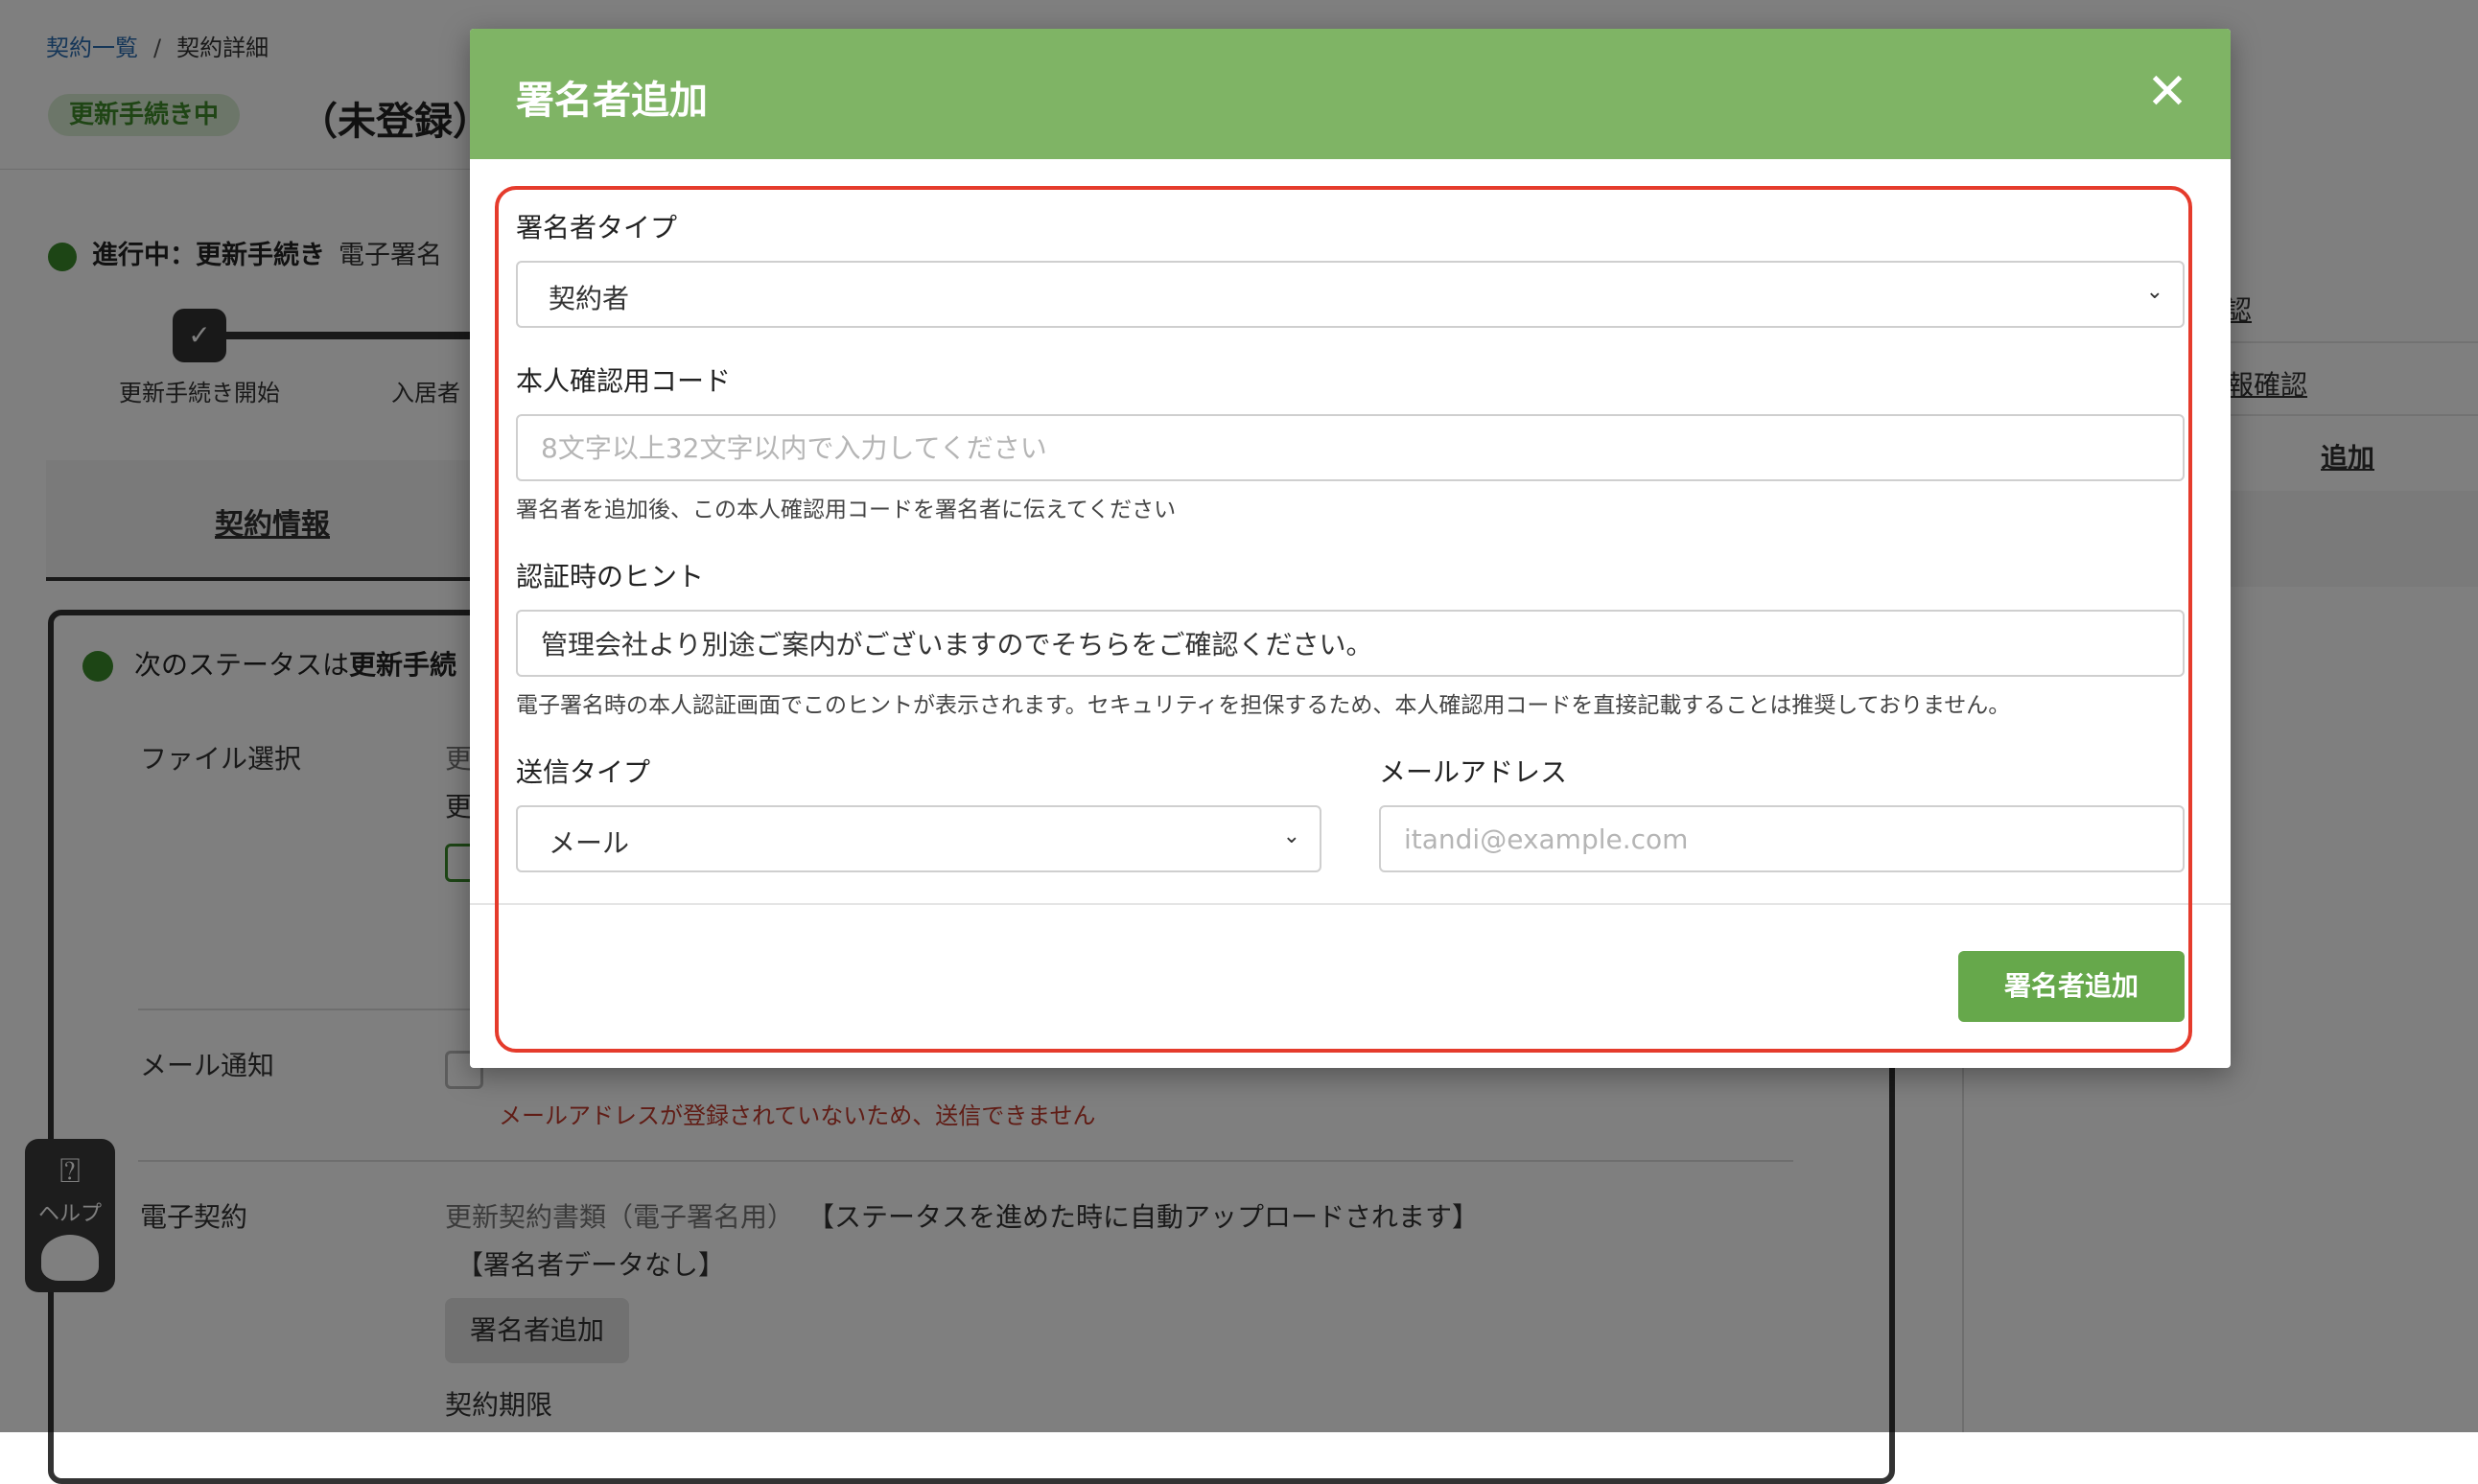 The image size is (2478, 1484). I want to click on signer-type-label: 署名者タイプ, so click(597, 227).